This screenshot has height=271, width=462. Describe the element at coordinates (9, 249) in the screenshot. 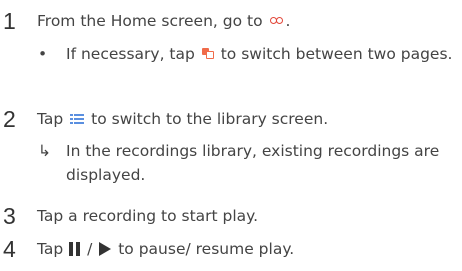

I see `step-number: 4` at that location.